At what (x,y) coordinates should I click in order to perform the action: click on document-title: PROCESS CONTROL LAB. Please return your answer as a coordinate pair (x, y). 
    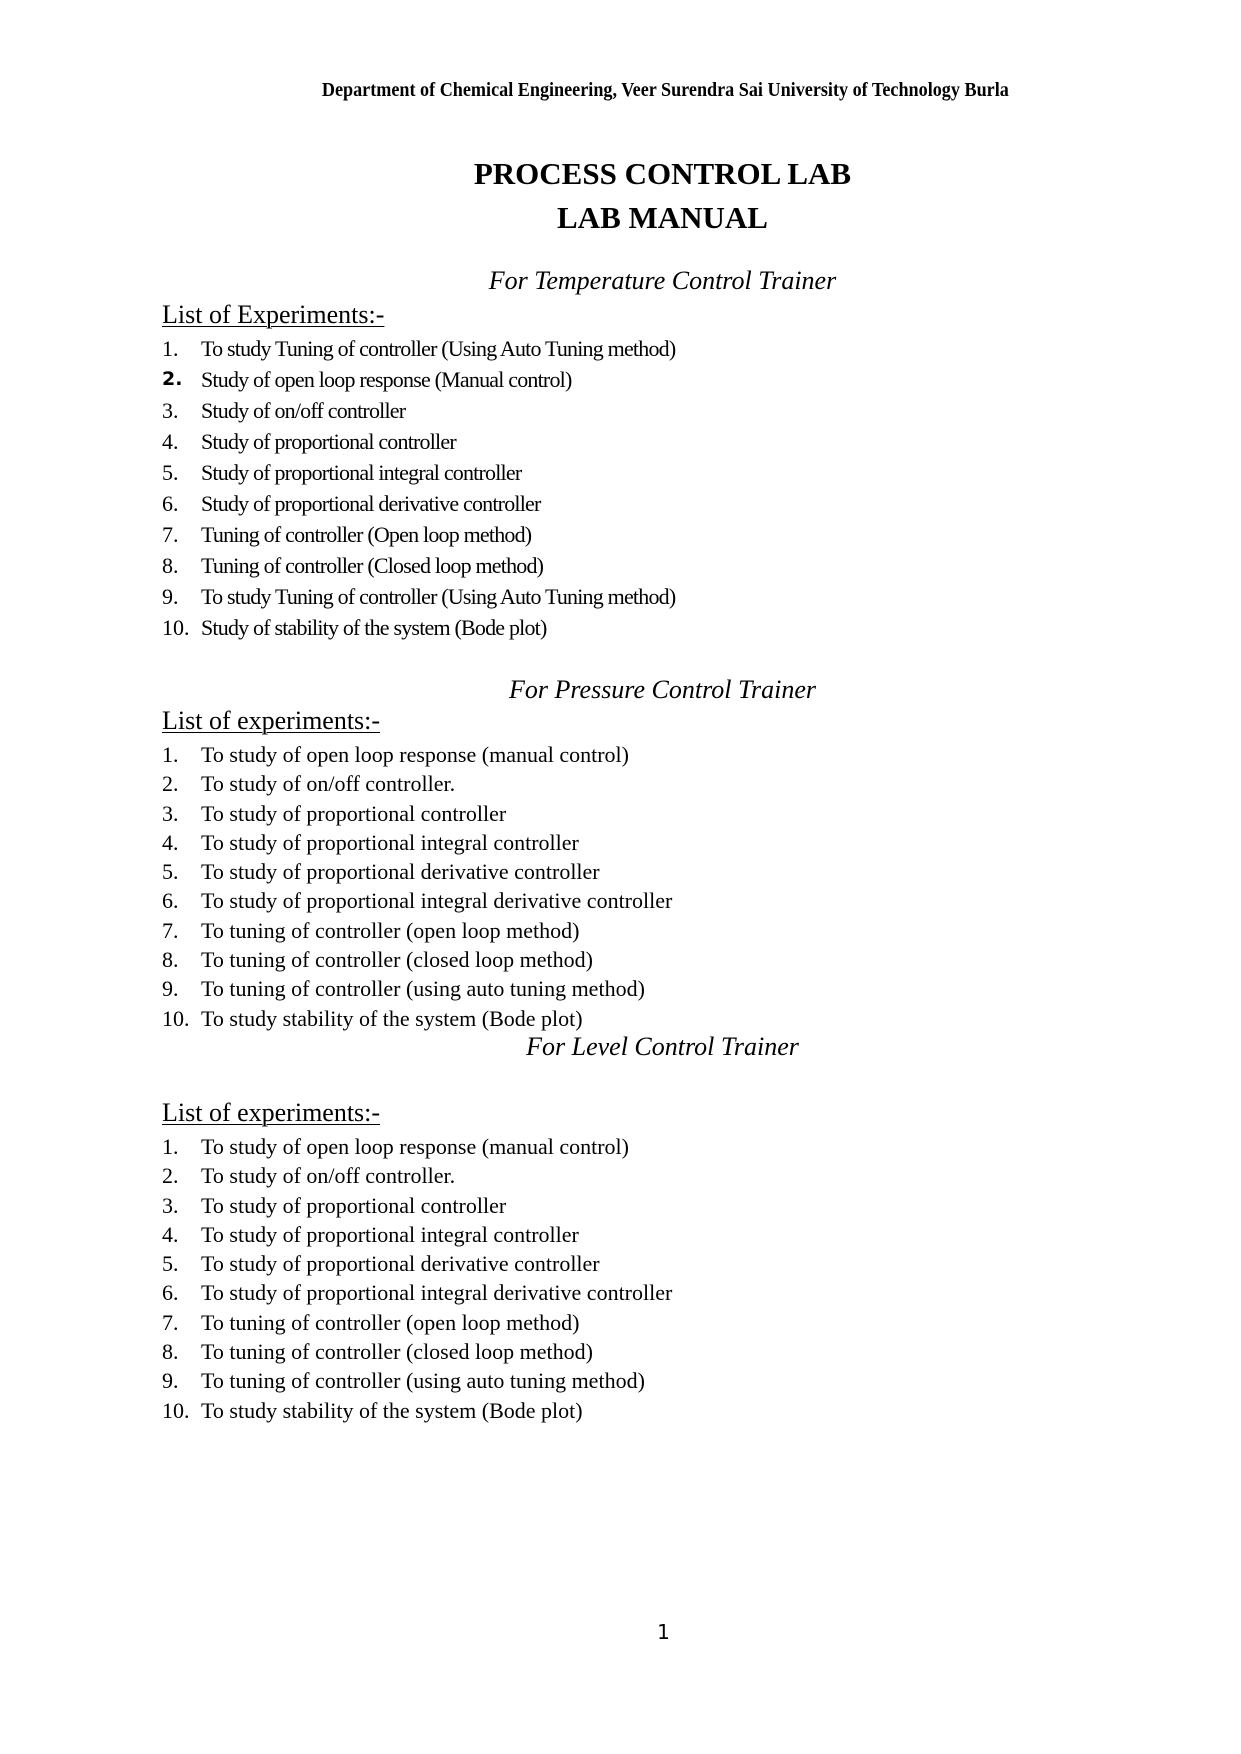
    Looking at the image, I should click on (620, 174).